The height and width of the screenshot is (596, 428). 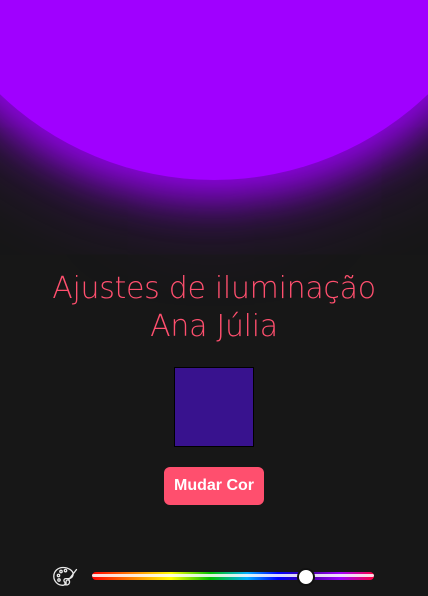 I want to click on palette-icon, so click(x=65, y=577).